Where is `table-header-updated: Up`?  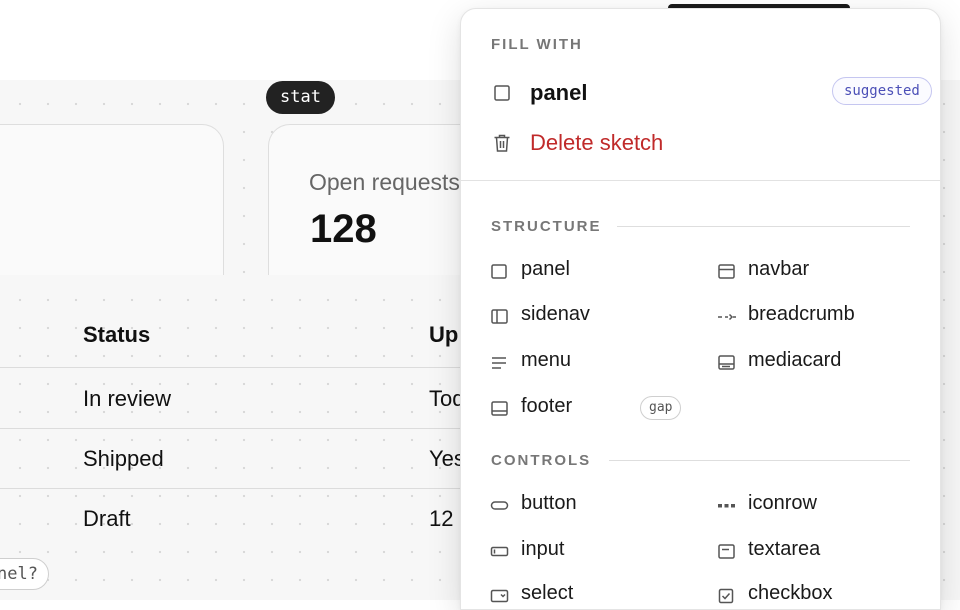 table-header-updated: Up is located at coordinates (443, 335).